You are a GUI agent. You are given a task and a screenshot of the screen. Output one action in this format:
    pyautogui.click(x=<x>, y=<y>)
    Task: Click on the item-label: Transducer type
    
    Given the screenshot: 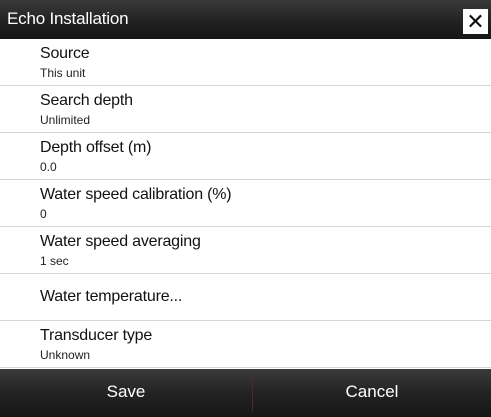 What is the action you would take?
    pyautogui.click(x=96, y=335)
    